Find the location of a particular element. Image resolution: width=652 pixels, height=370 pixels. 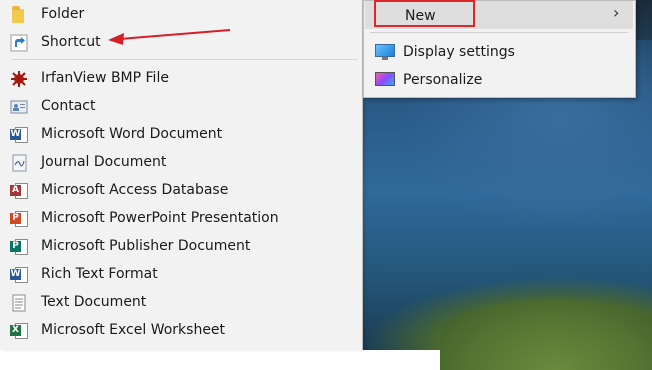

desktop-hill is located at coordinates (546, 335).